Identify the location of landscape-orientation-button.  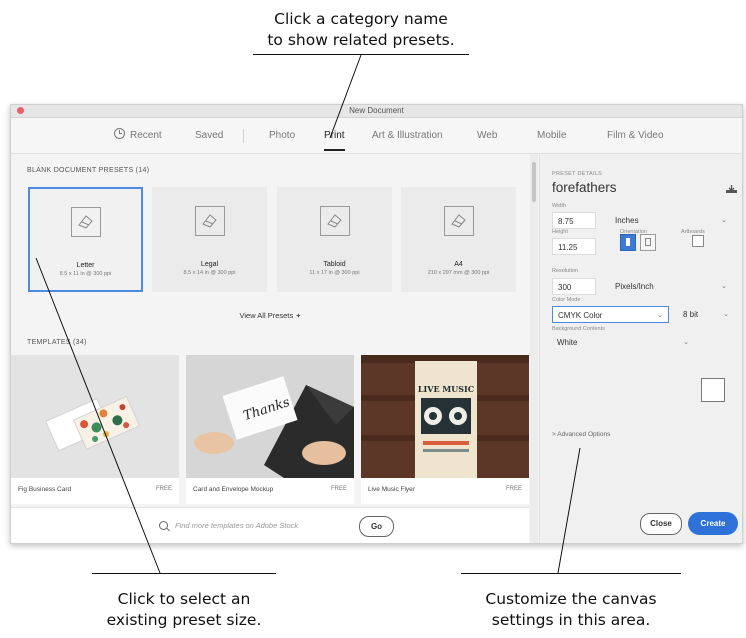
(648, 242).